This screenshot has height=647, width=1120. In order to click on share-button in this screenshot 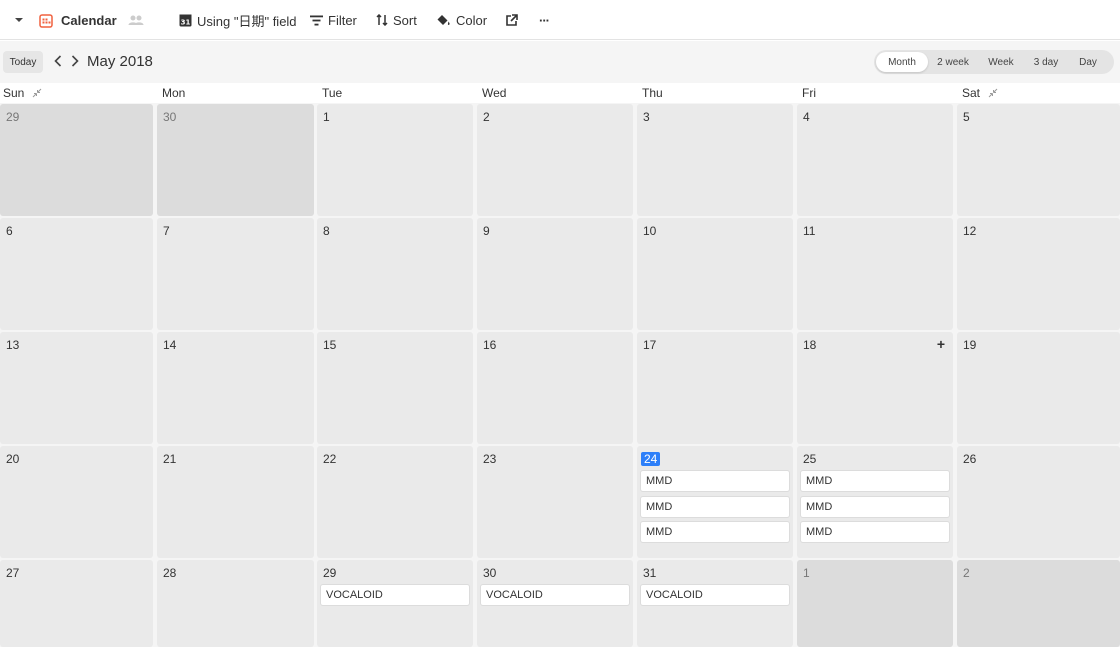, I will do `click(511, 20)`.